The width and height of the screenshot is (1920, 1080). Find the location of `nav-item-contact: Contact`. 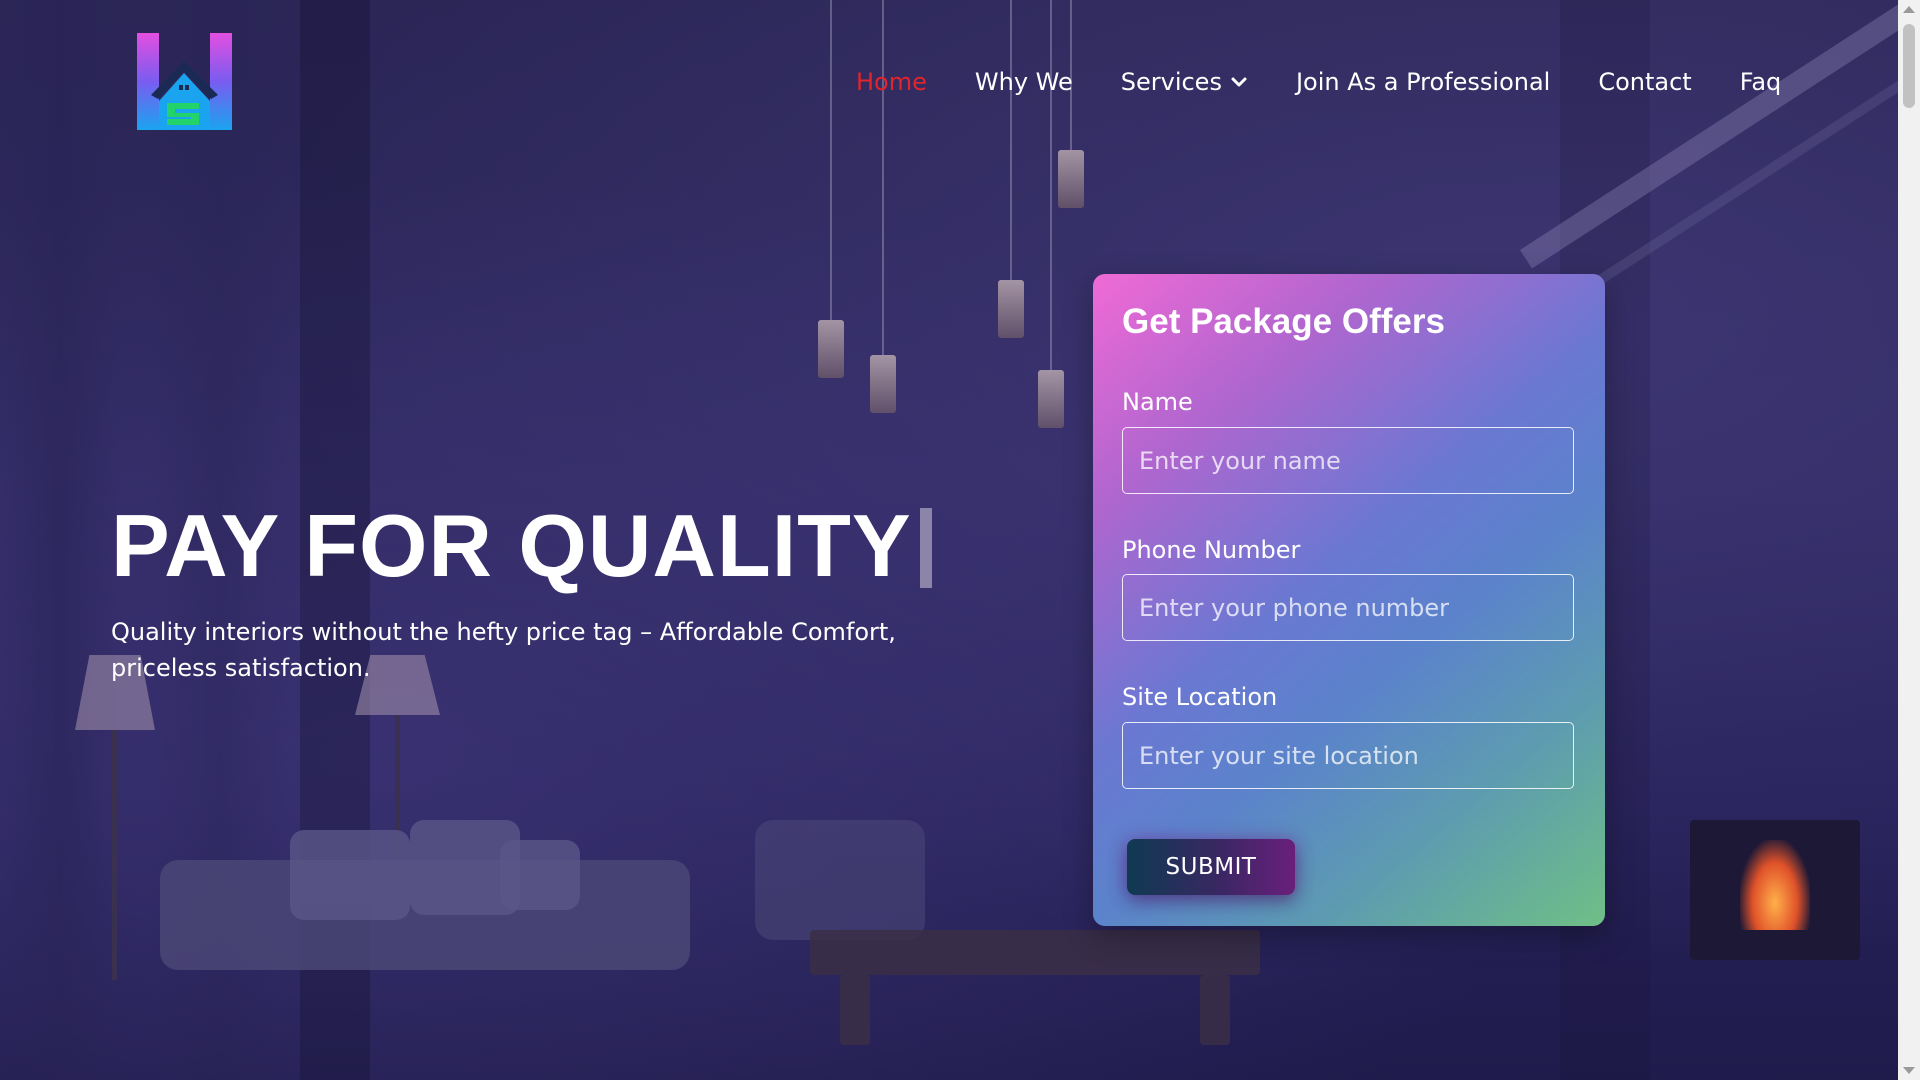

nav-item-contact: Contact is located at coordinates (1644, 82).